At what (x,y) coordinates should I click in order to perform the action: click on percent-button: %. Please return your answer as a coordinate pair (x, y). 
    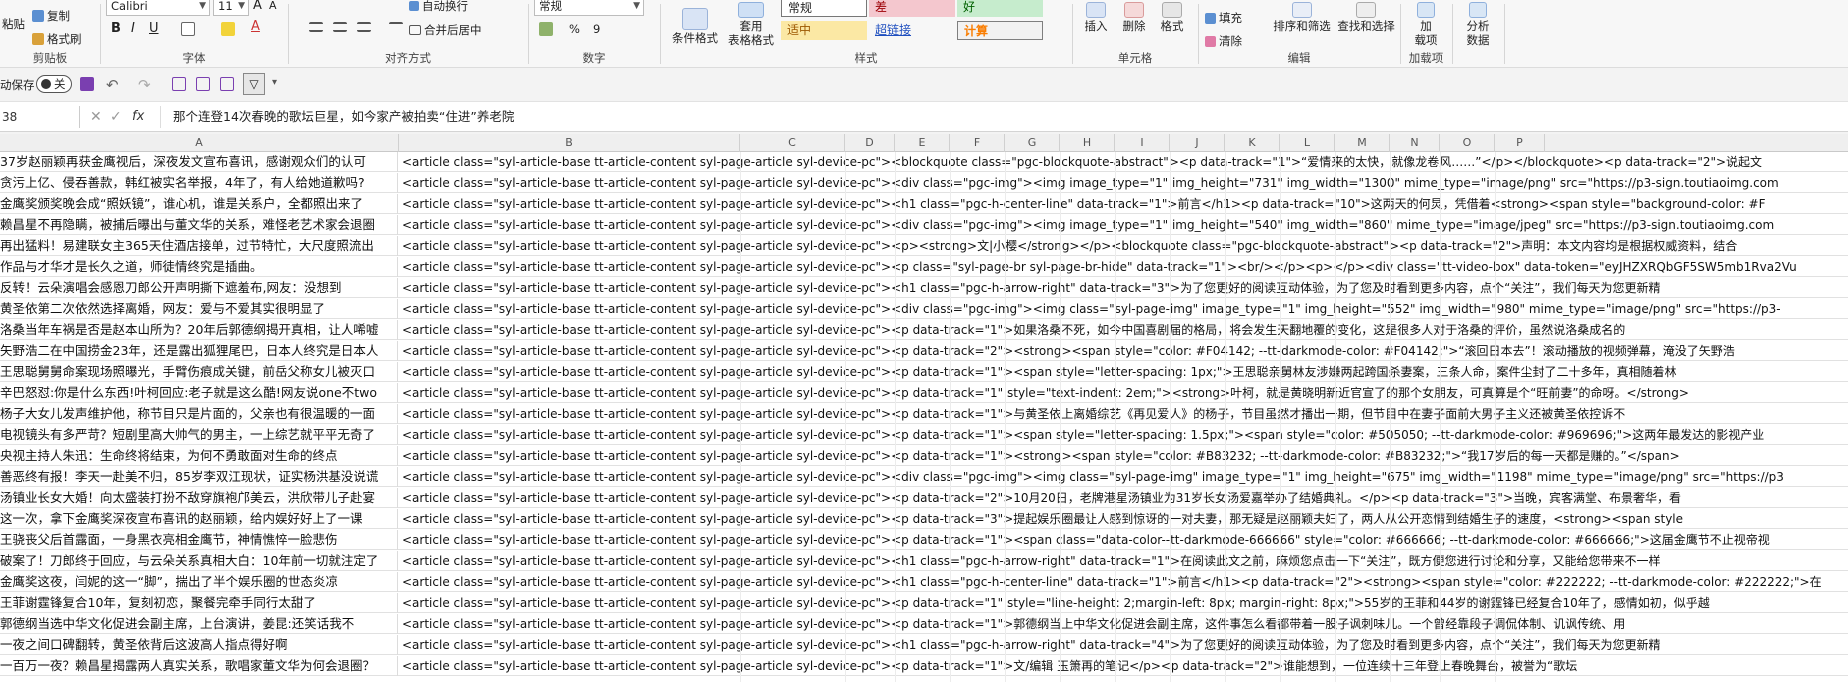
    Looking at the image, I should click on (574, 29).